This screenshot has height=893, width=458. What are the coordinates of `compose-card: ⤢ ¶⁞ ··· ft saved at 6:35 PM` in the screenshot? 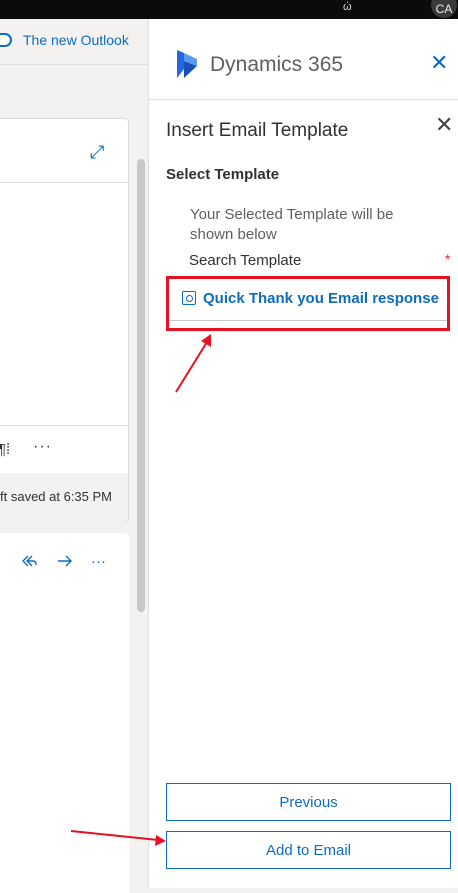 It's located at (64, 320).